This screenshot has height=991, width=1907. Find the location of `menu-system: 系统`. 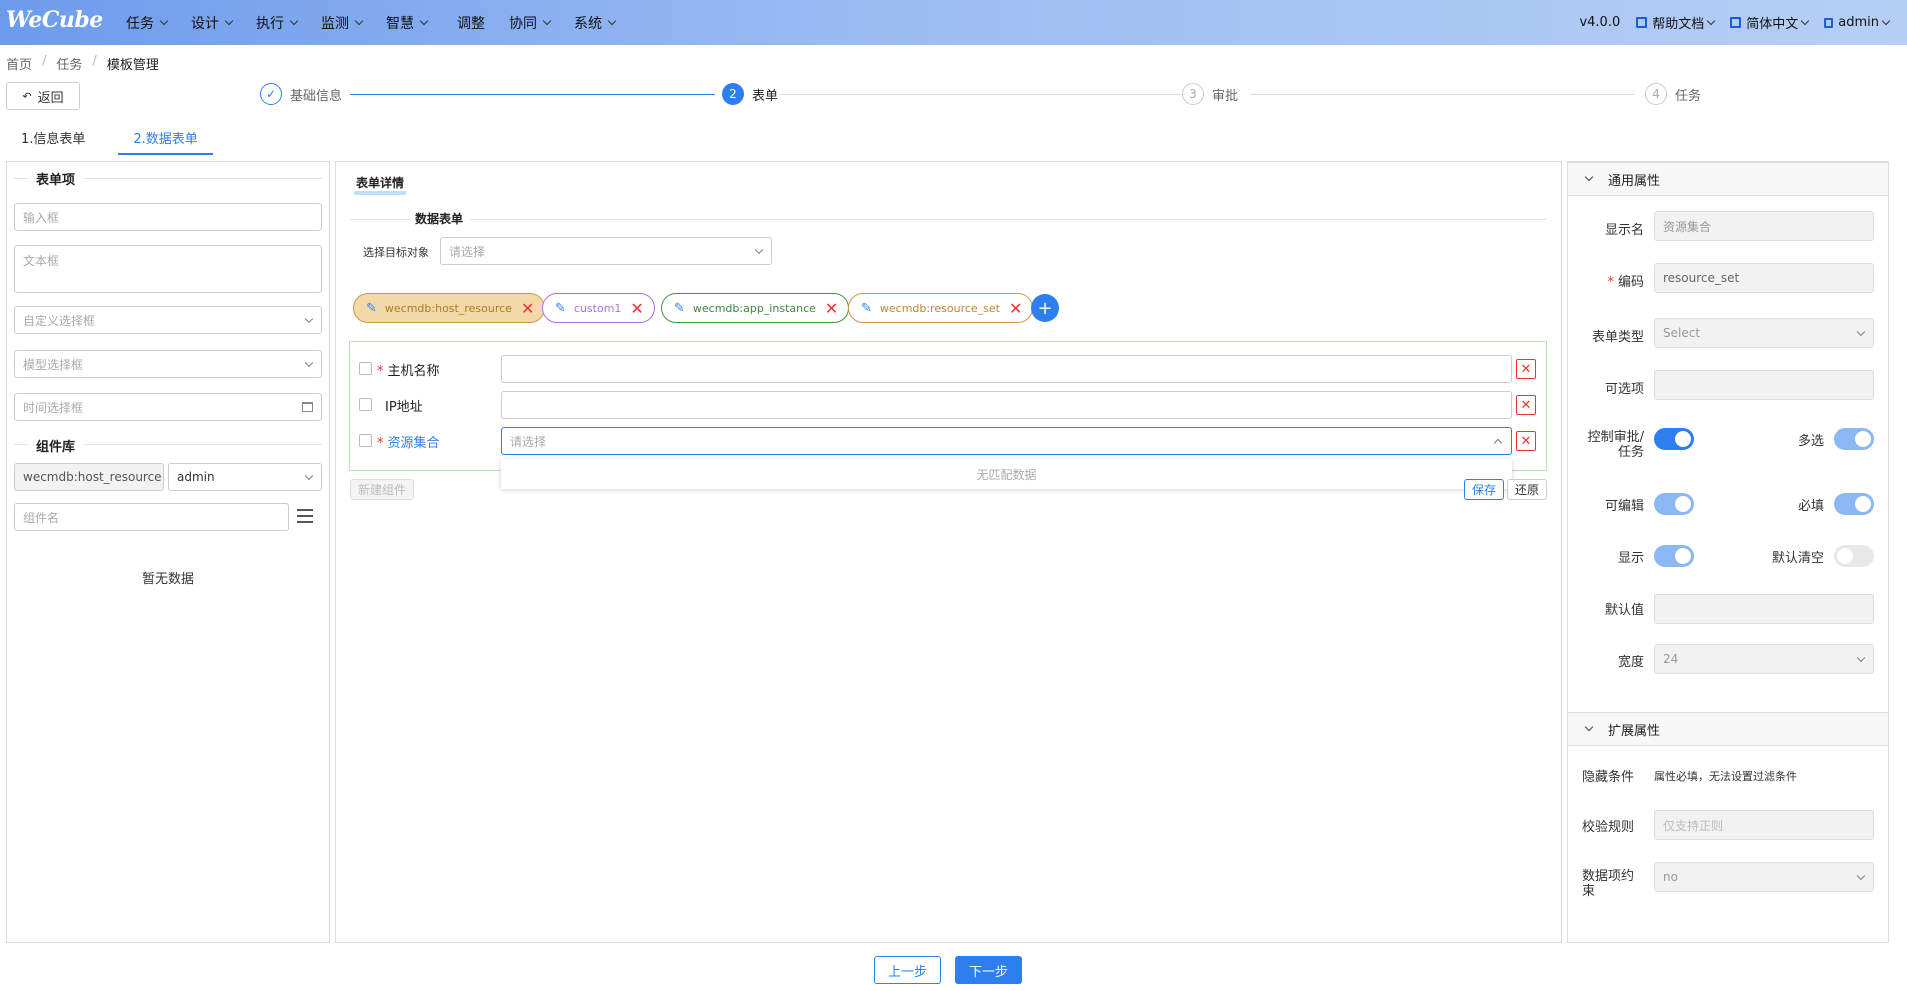

menu-system: 系统 is located at coordinates (595, 23).